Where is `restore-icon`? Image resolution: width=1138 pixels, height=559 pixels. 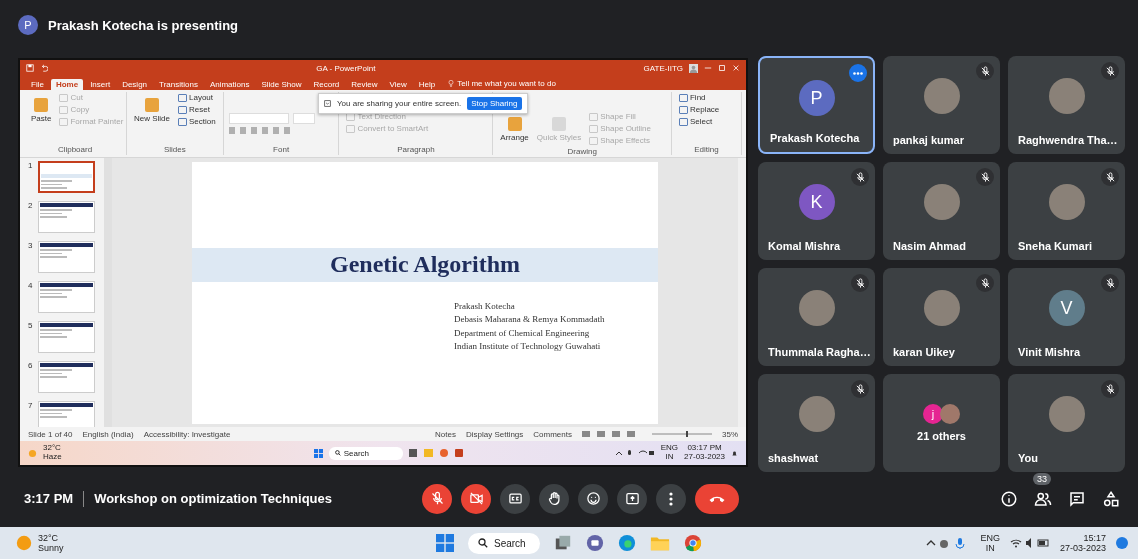 restore-icon is located at coordinates (722, 68).